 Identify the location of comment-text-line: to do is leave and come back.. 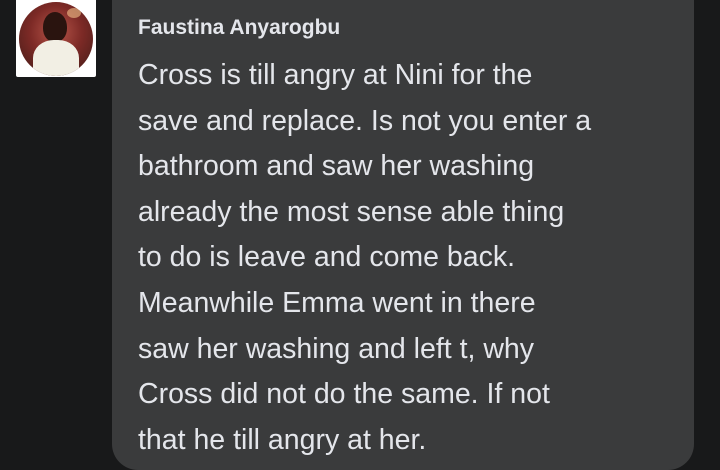
(327, 257).